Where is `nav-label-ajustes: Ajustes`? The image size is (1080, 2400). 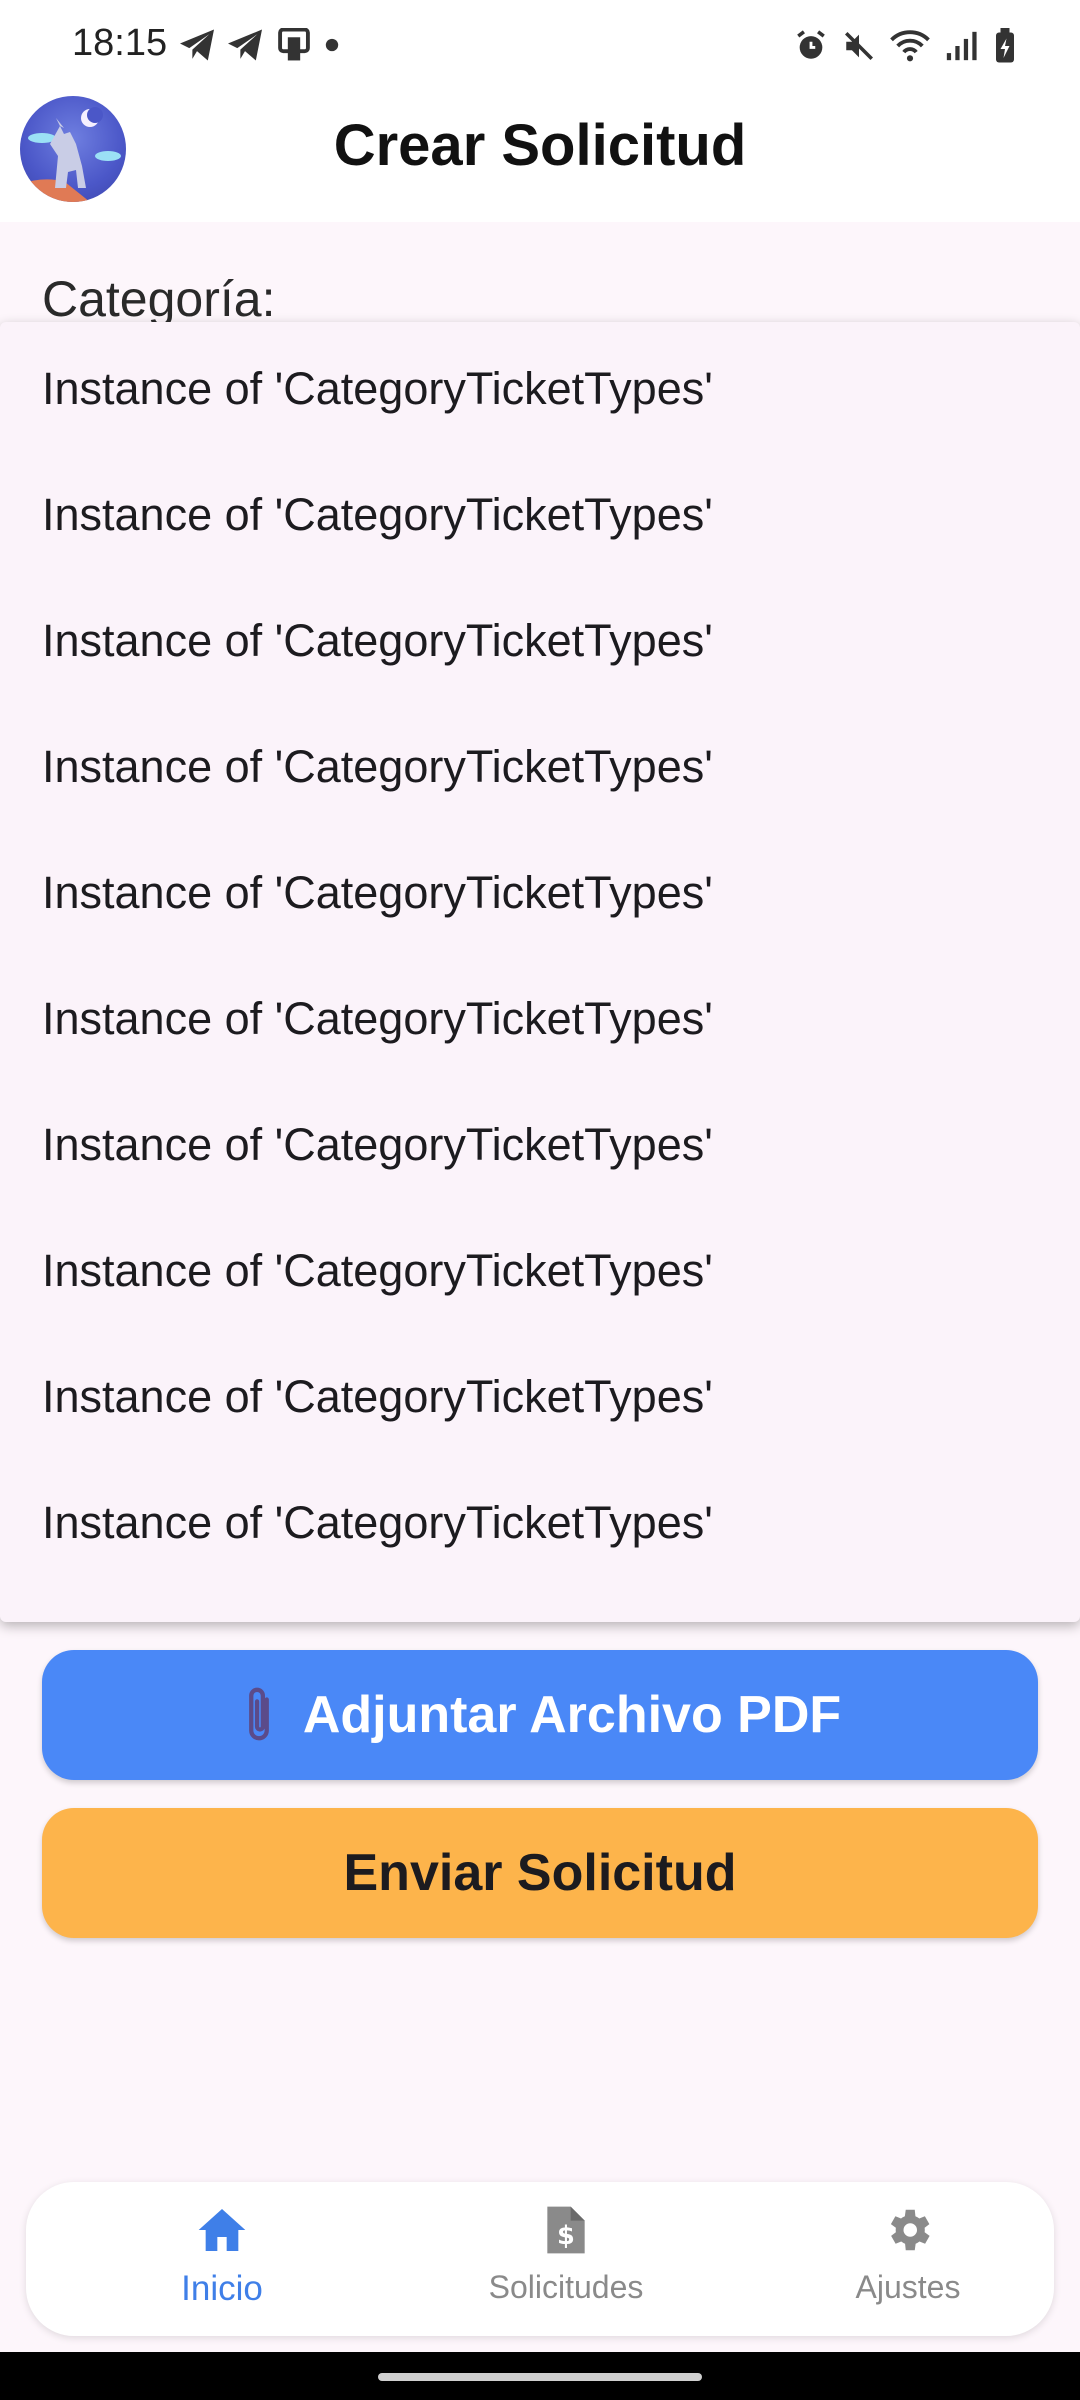
nav-label-ajustes: Ajustes is located at coordinates (908, 2287).